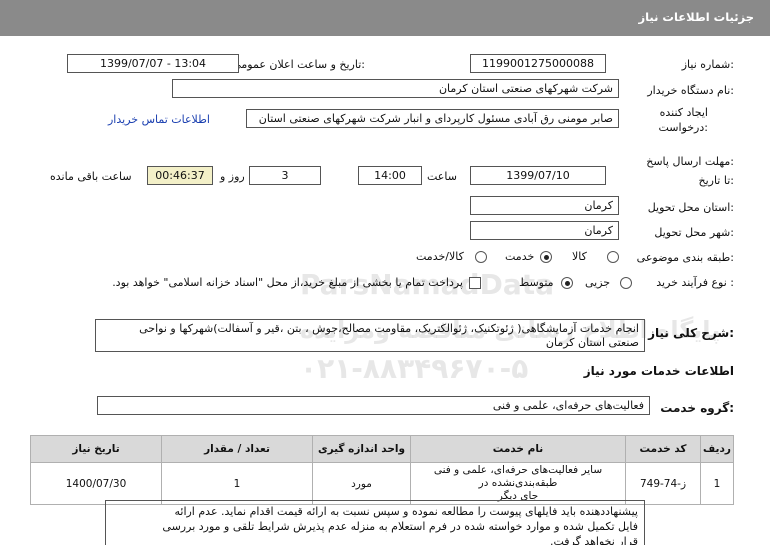 Image resolution: width=770 pixels, height=545 pixels. I want to click on column-header-qty: تعداد / مقدار, so click(237, 449).